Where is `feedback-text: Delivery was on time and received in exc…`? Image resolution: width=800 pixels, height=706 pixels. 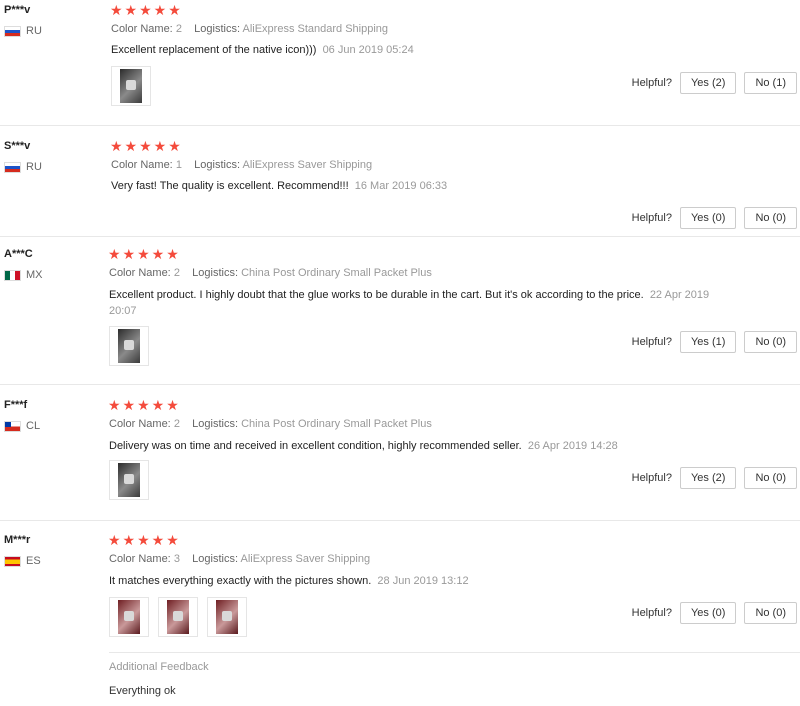 feedback-text: Delivery was on time and received in exc… is located at coordinates (419, 446).